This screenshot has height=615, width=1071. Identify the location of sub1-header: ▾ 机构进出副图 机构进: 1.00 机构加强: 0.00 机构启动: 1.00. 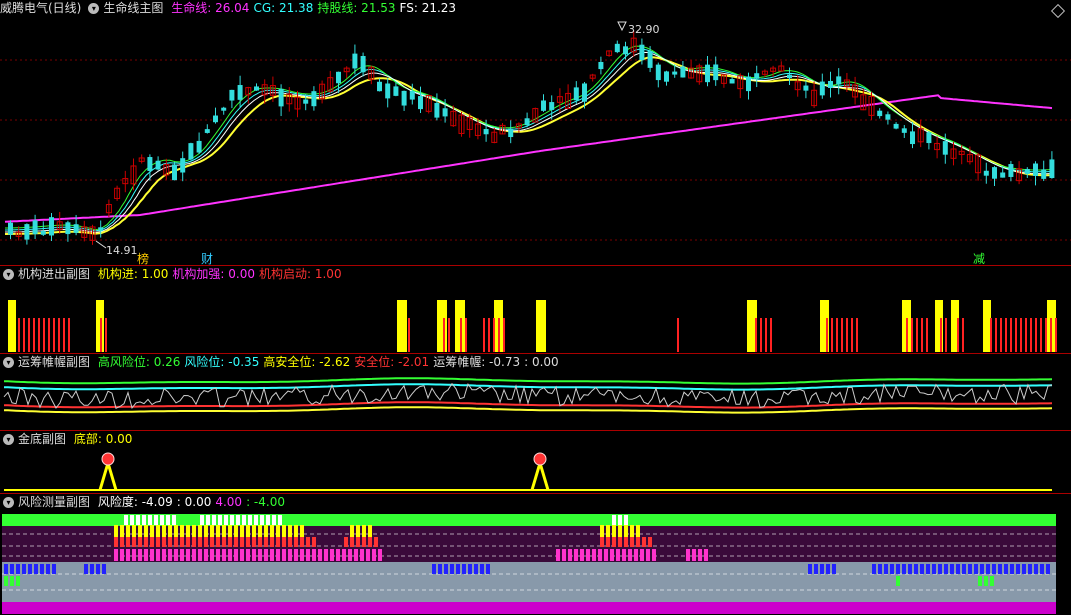
(175, 274).